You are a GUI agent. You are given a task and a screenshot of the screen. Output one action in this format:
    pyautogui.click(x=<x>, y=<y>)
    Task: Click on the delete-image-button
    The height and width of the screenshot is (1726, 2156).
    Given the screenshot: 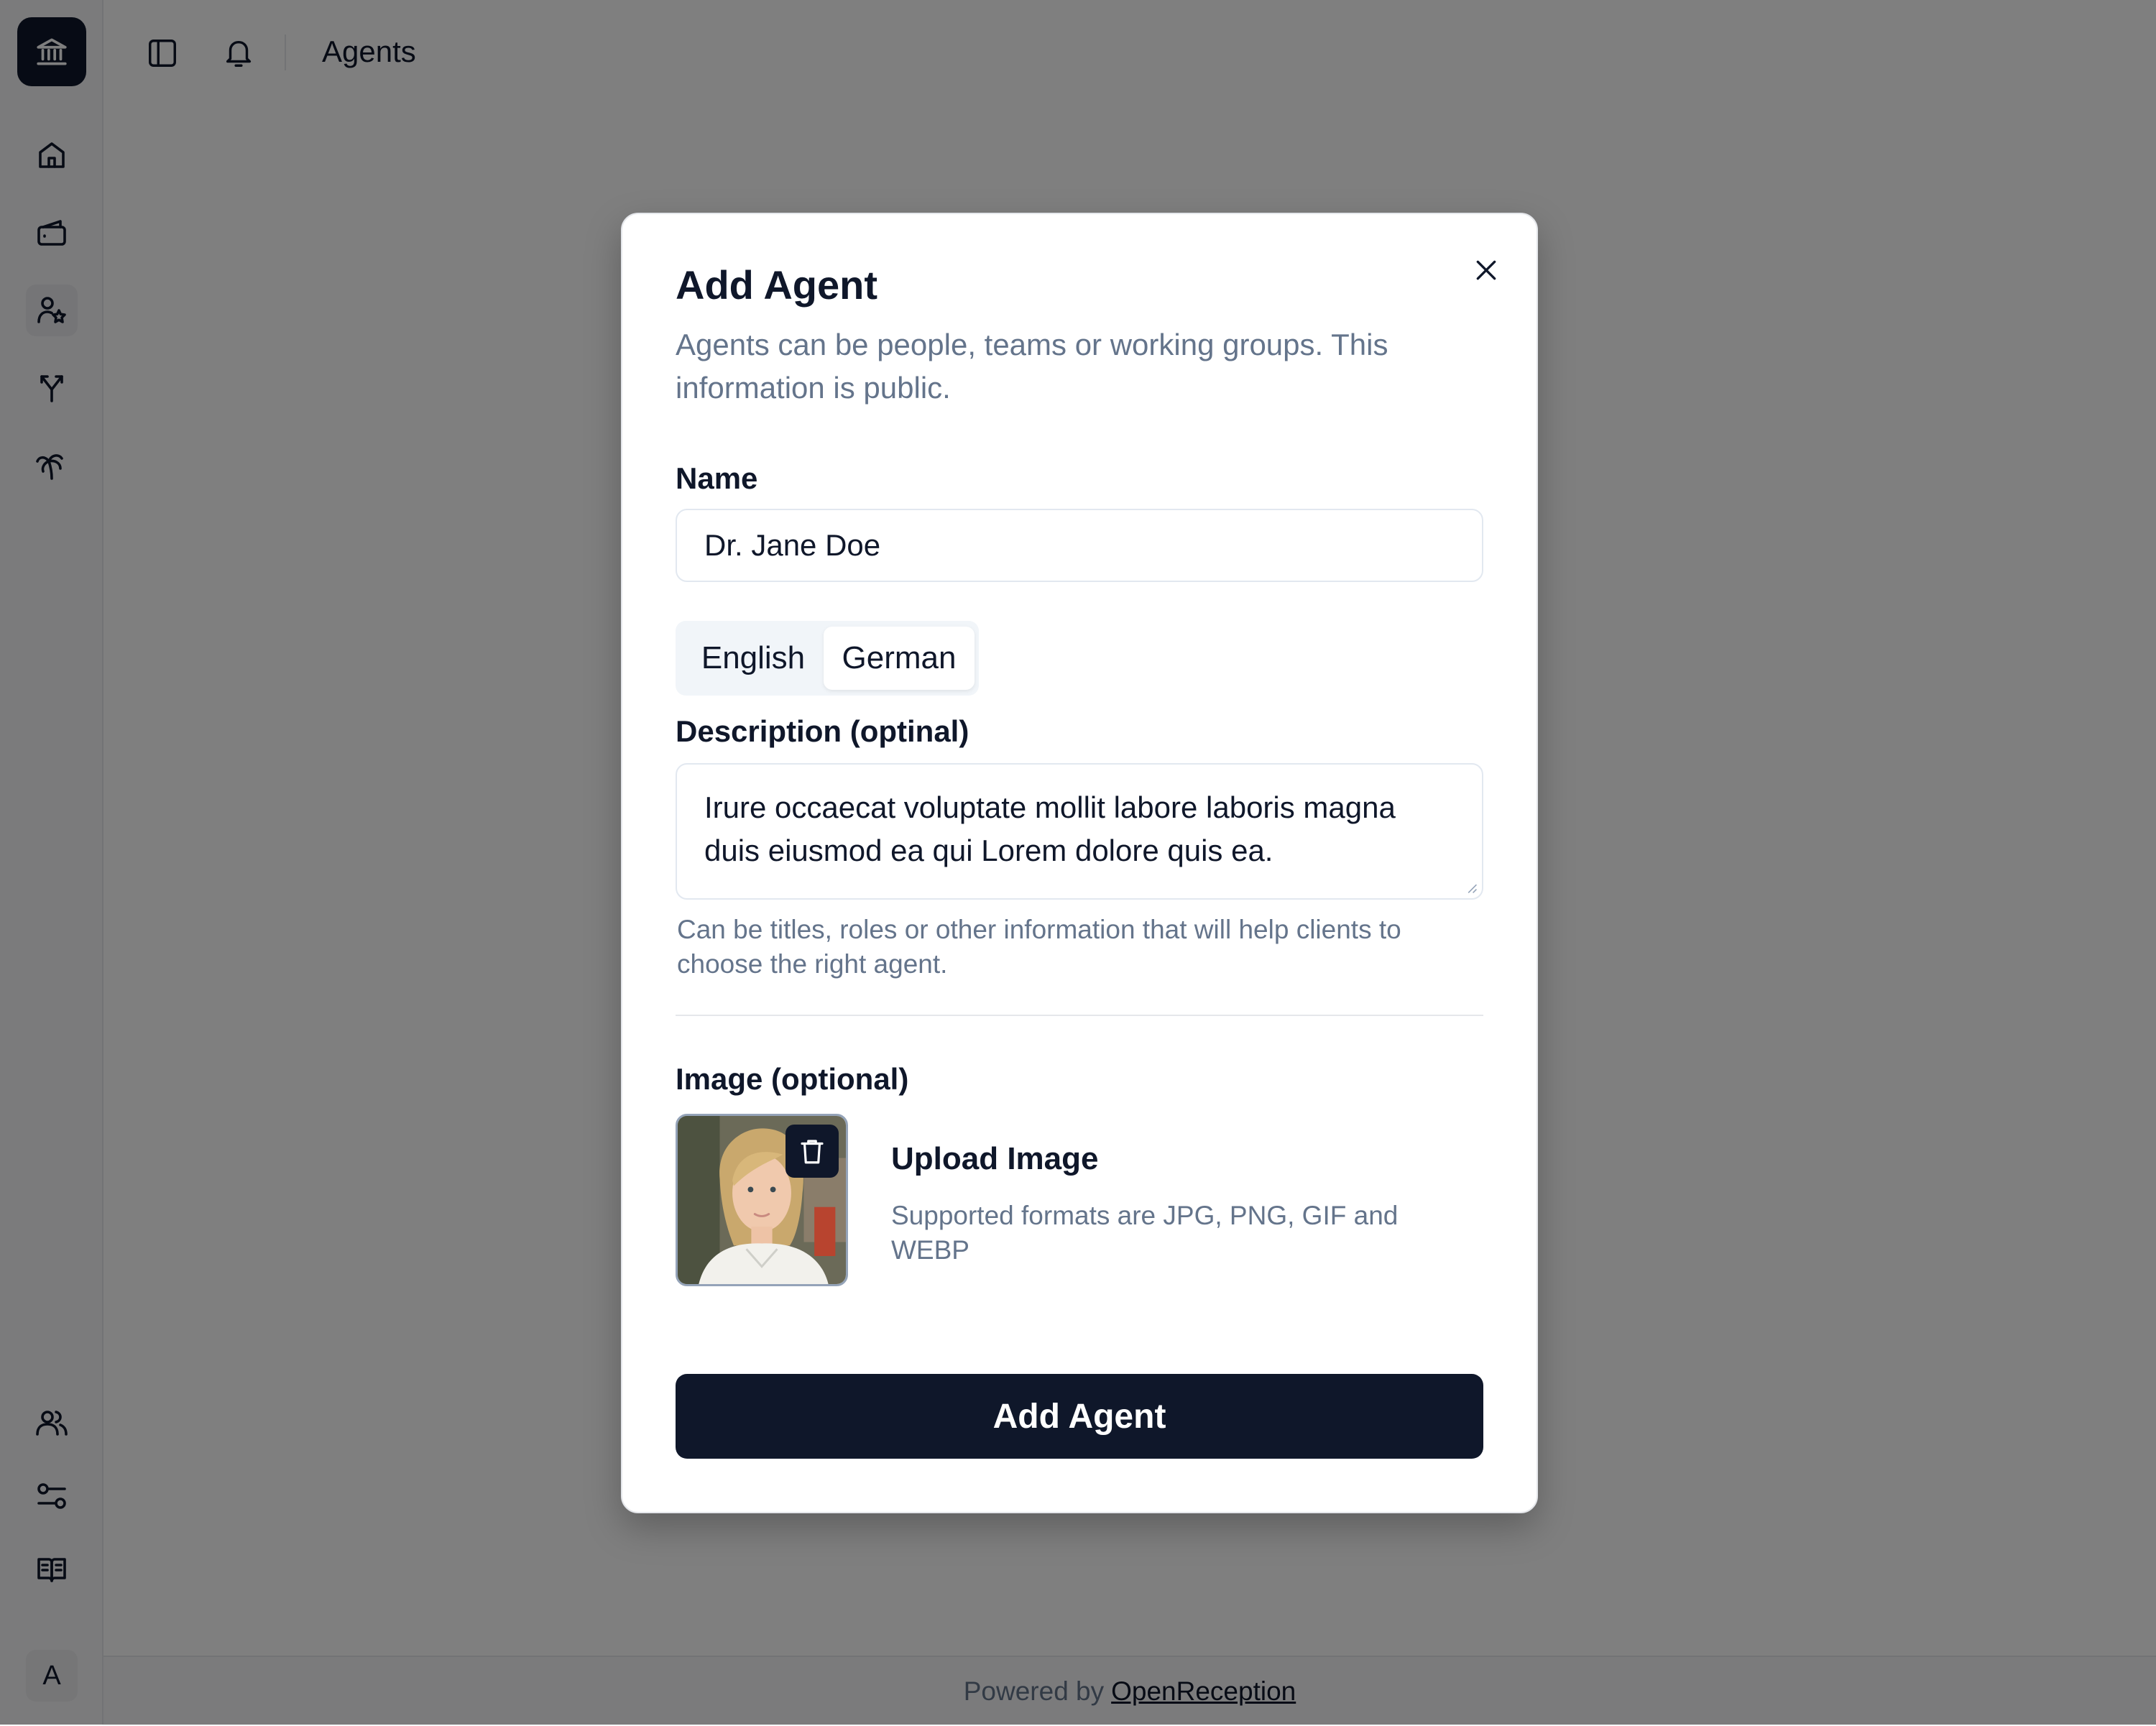 What is the action you would take?
    pyautogui.click(x=812, y=1151)
    